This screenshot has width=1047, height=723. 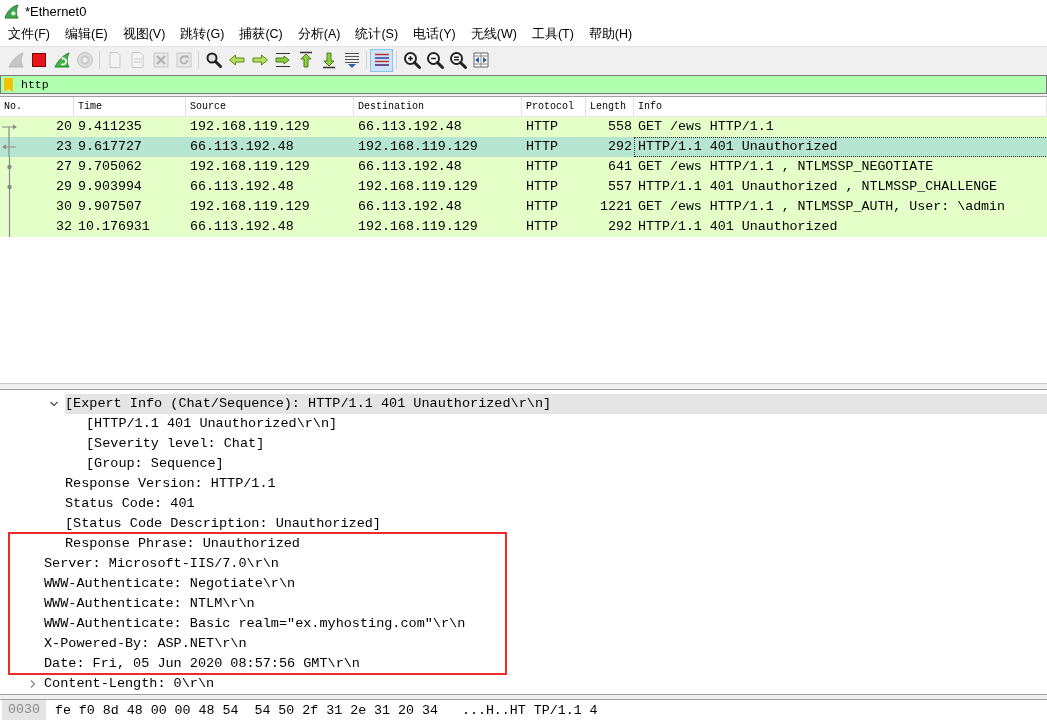 What do you see at coordinates (54, 404) in the screenshot?
I see `chevron-down-icon` at bounding box center [54, 404].